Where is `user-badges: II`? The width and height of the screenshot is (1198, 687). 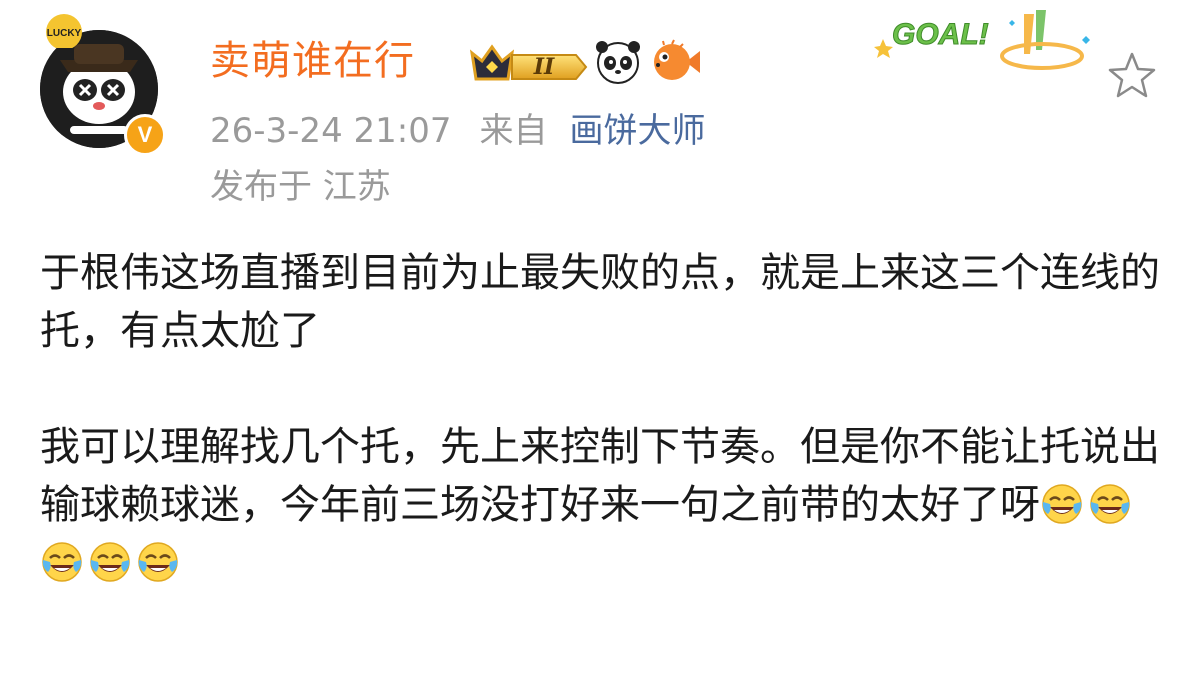 user-badges: II is located at coordinates (585, 62).